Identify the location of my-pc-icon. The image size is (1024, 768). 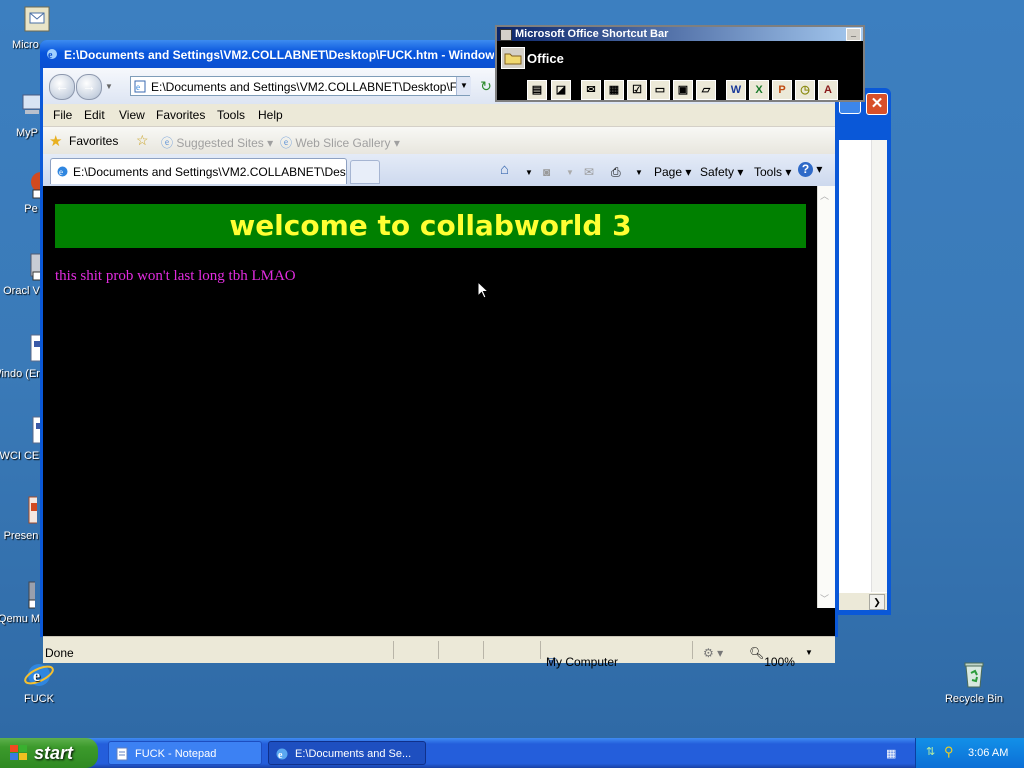
(32, 104).